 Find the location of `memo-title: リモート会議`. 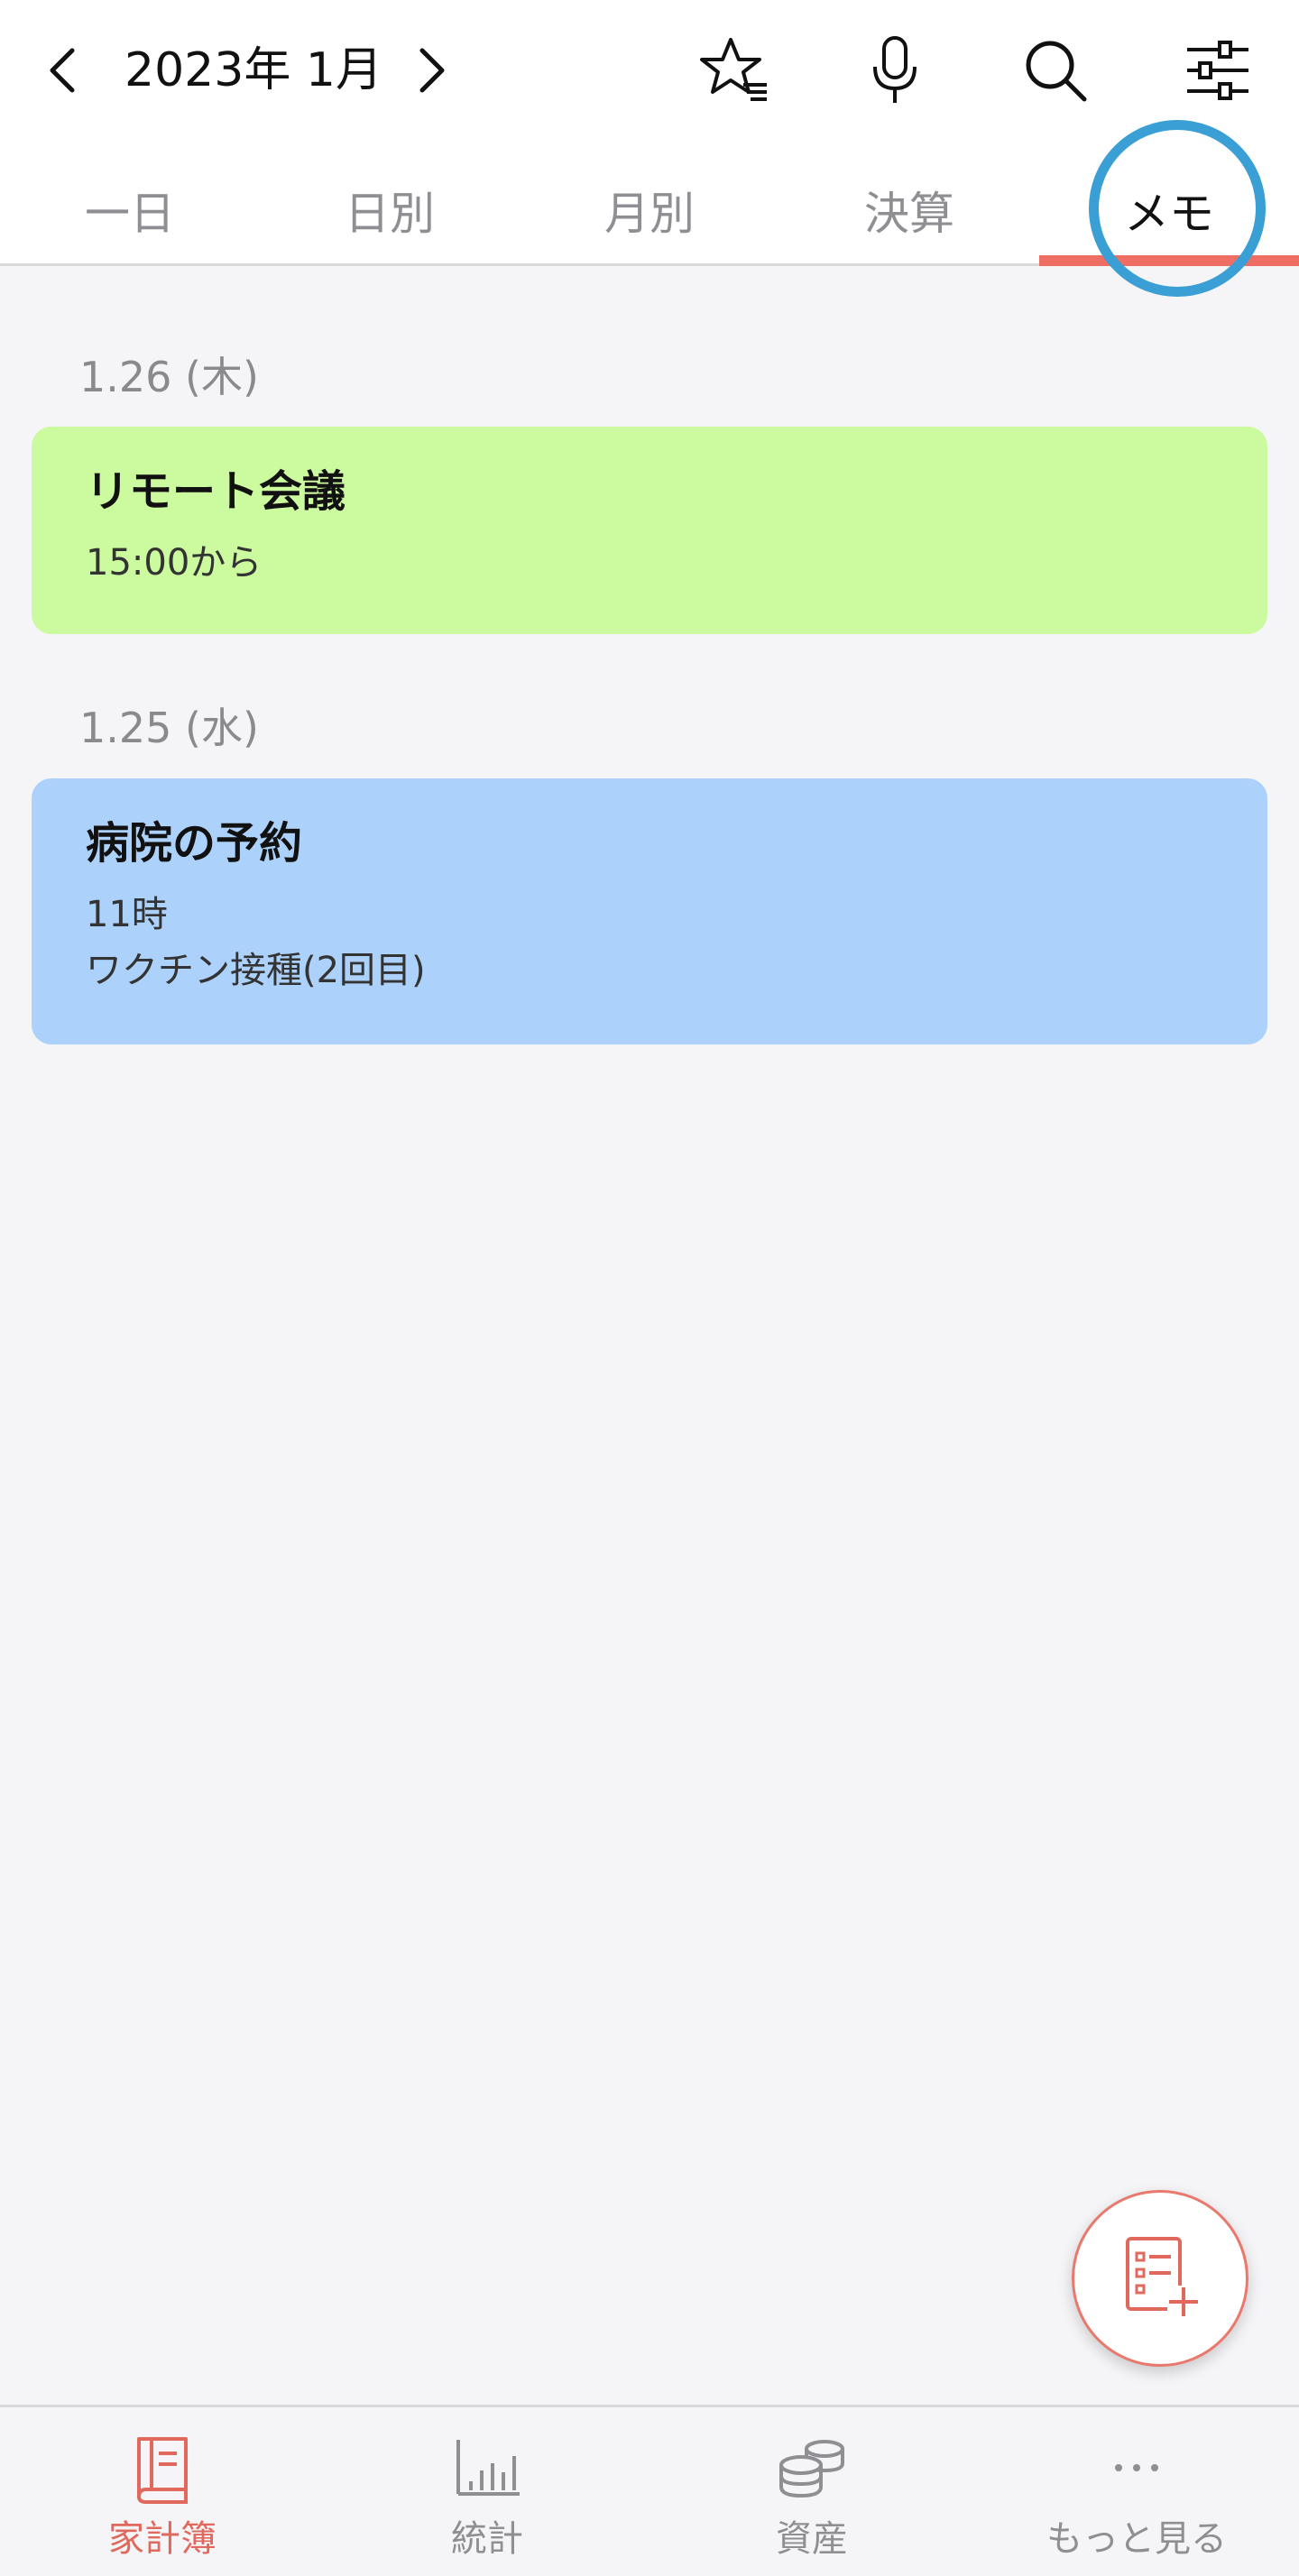

memo-title: リモート会議 is located at coordinates (216, 491).